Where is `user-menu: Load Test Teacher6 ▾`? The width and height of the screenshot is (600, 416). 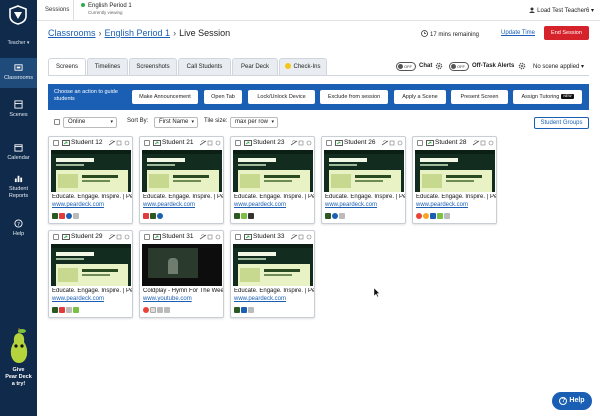 user-menu: Load Test Teacher6 ▾ is located at coordinates (561, 10).